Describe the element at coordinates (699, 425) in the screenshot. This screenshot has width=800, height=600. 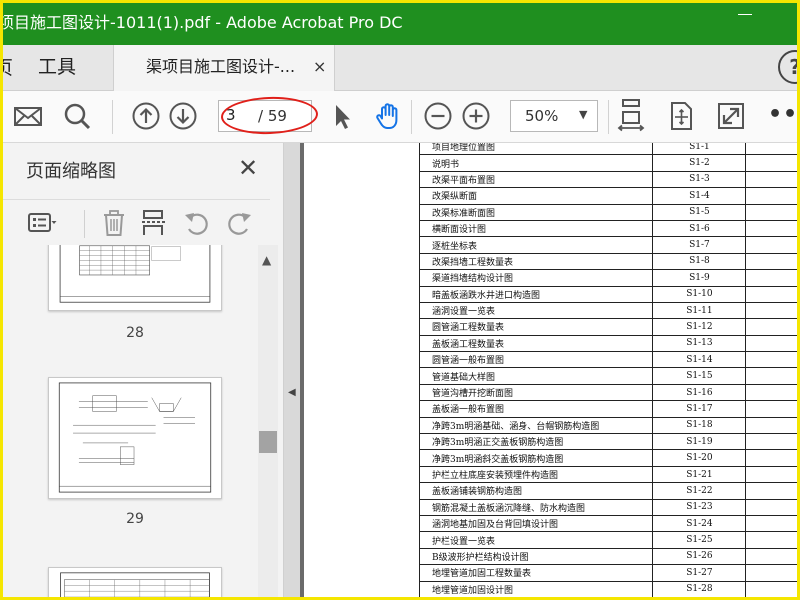
I see `drawing-code-cell: S1-18` at that location.